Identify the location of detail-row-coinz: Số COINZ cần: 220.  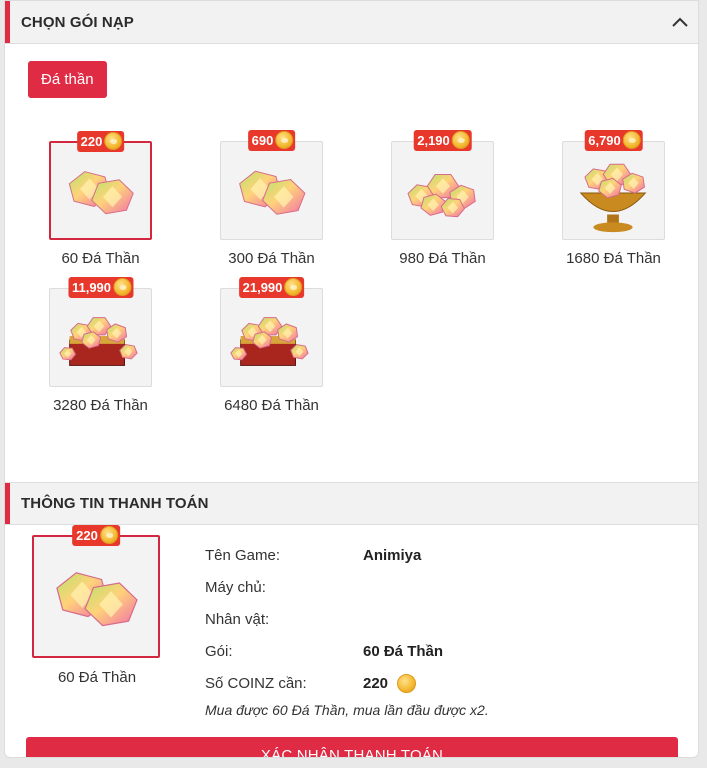
(435, 683).